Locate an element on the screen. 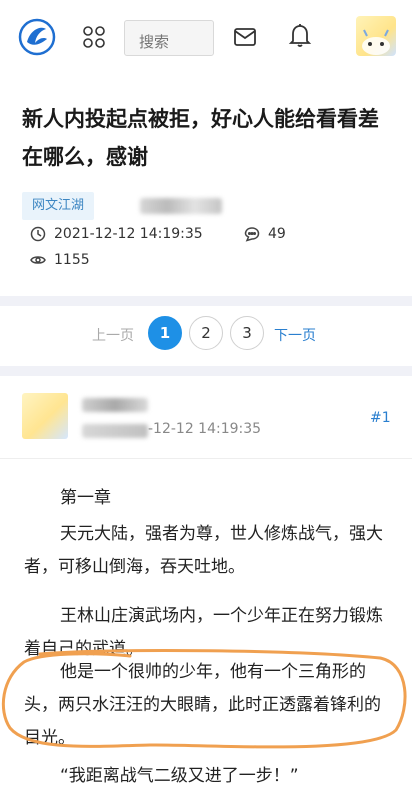 This screenshot has height=800, width=412. pagination: 上一页 1 2 3 下一页 is located at coordinates (206, 335).